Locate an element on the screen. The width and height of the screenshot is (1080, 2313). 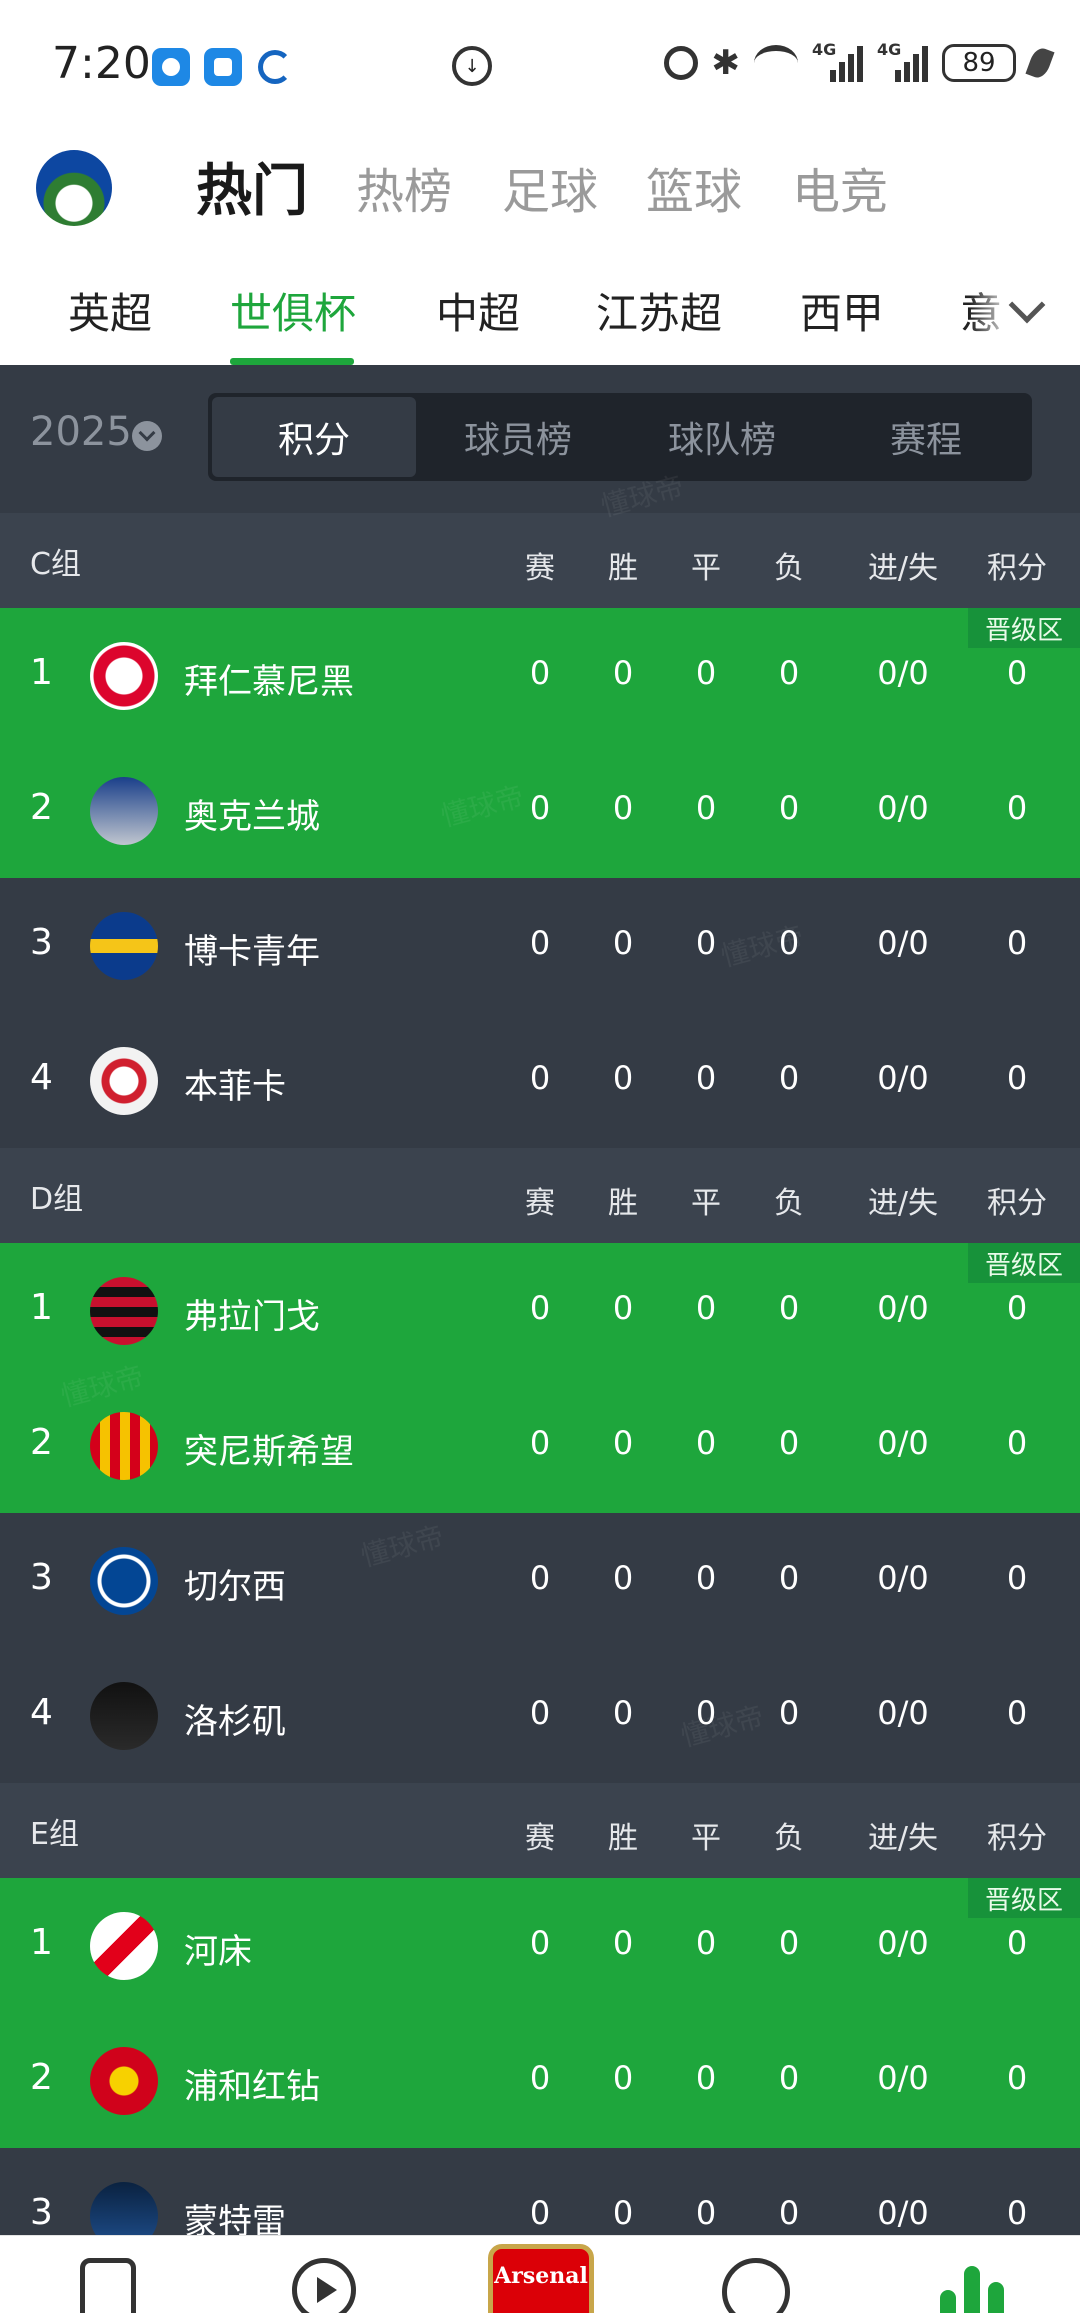
avatar is located at coordinates (74, 188).